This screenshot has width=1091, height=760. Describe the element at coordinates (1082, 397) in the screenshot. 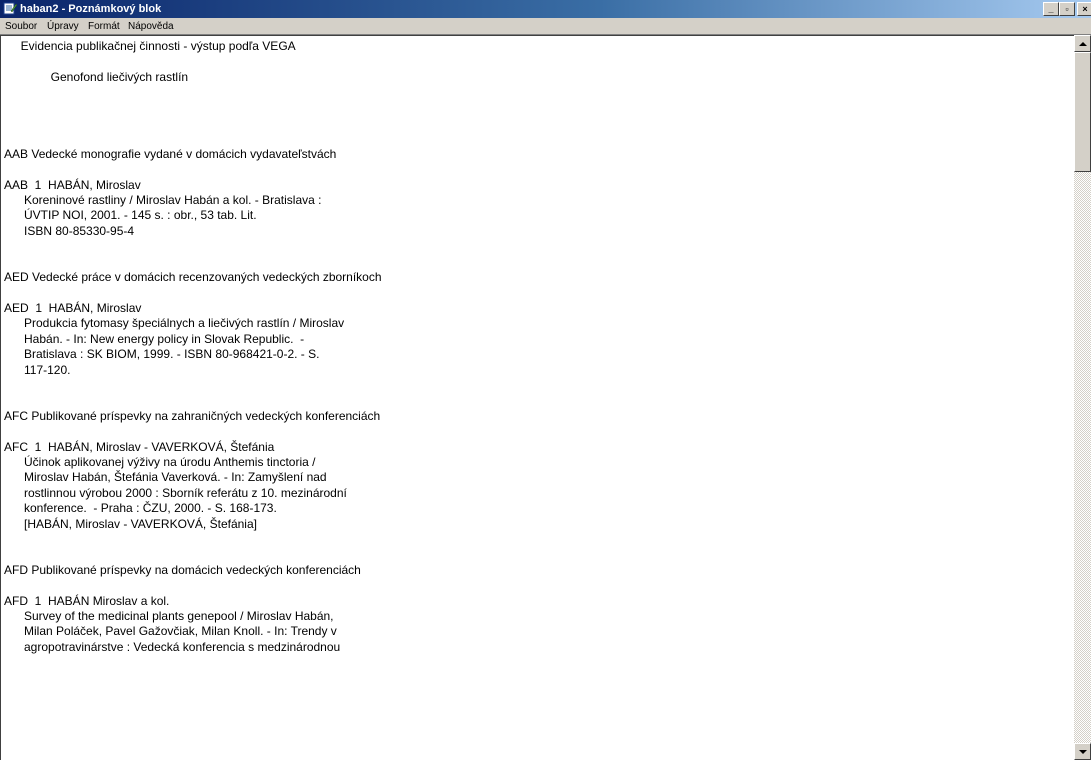

I see `vertical-scrollbar` at that location.